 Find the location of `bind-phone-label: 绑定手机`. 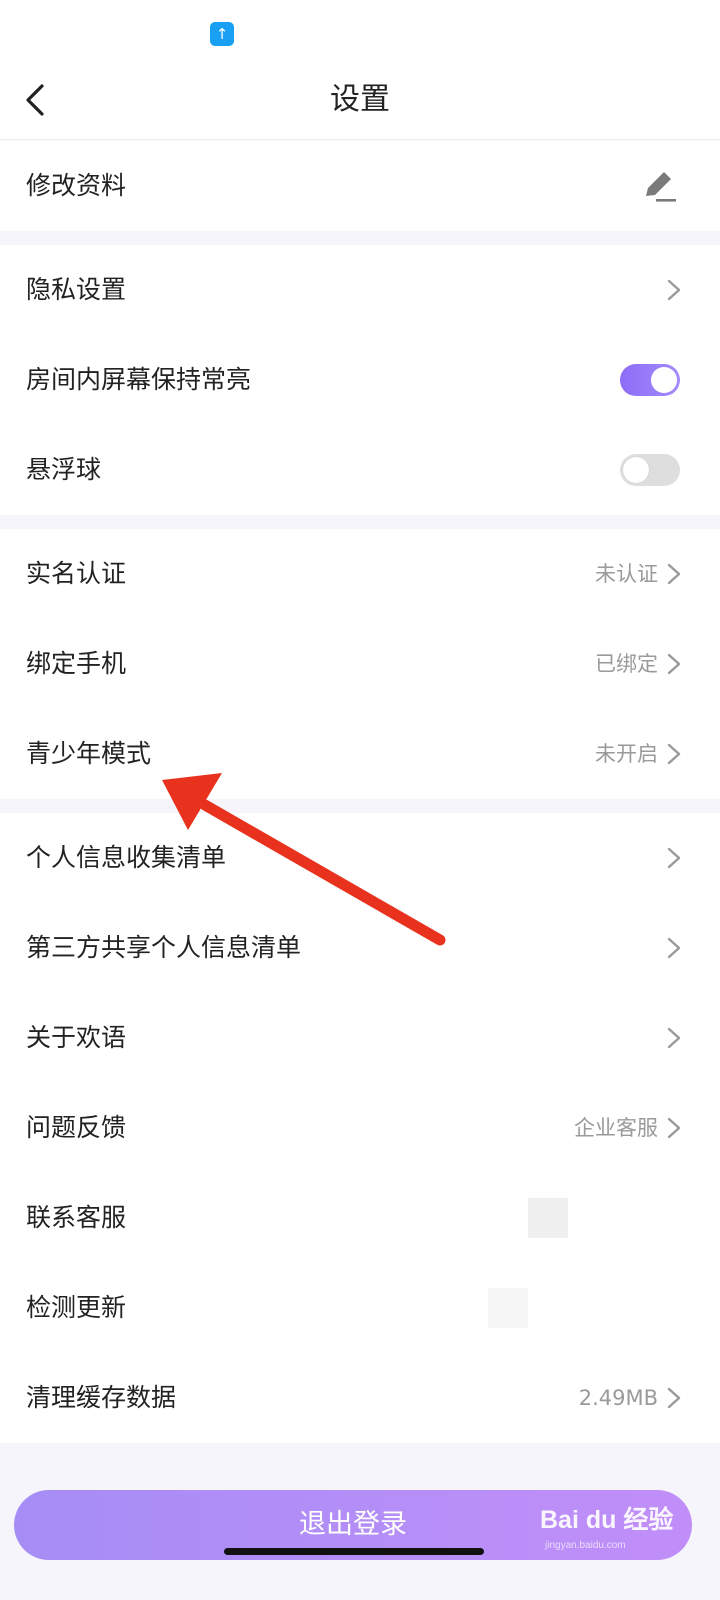

bind-phone-label: 绑定手机 is located at coordinates (76, 663).